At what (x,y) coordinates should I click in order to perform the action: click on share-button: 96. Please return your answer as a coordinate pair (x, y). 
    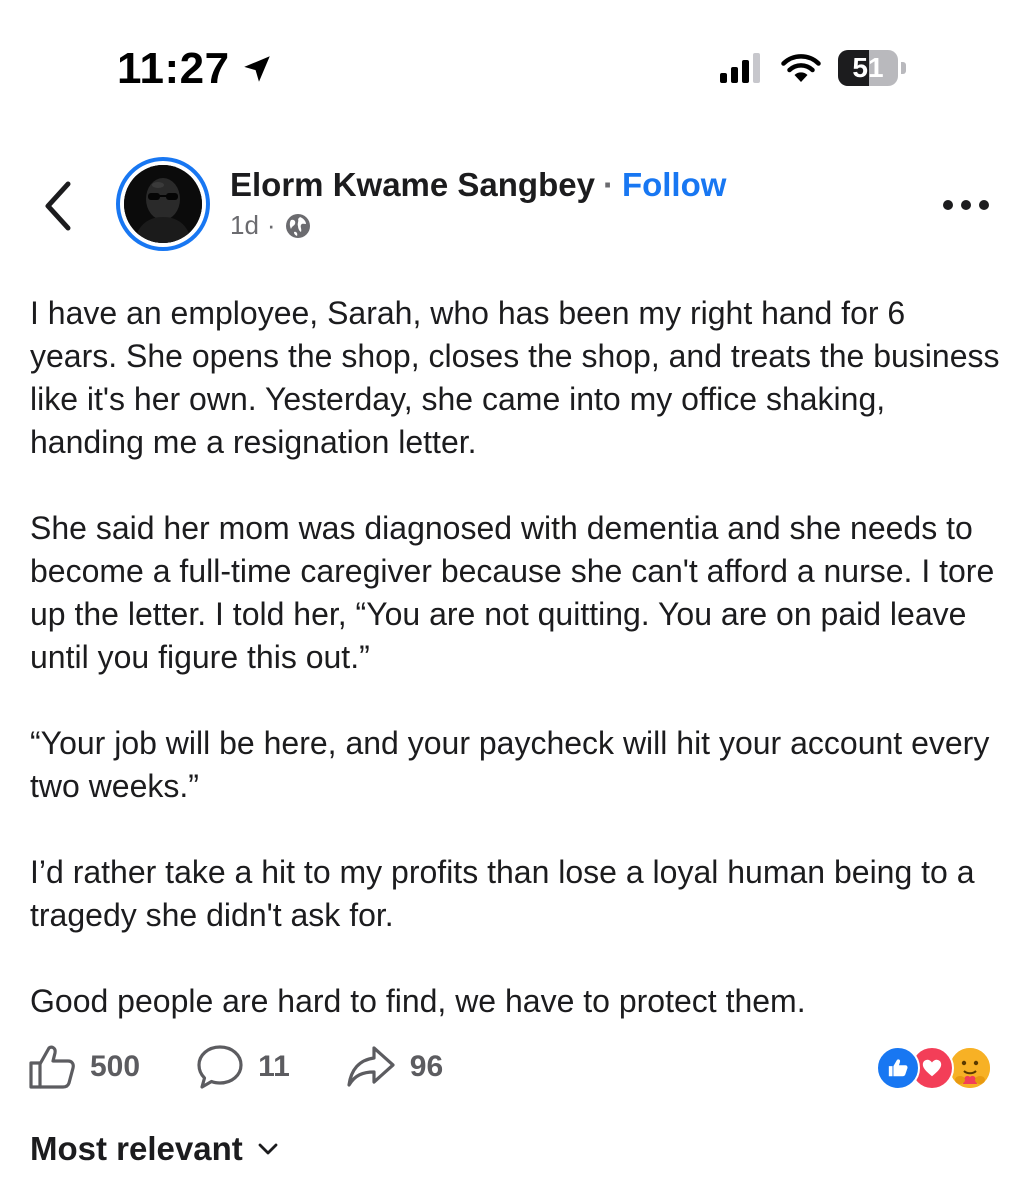
    Looking at the image, I should click on (394, 1067).